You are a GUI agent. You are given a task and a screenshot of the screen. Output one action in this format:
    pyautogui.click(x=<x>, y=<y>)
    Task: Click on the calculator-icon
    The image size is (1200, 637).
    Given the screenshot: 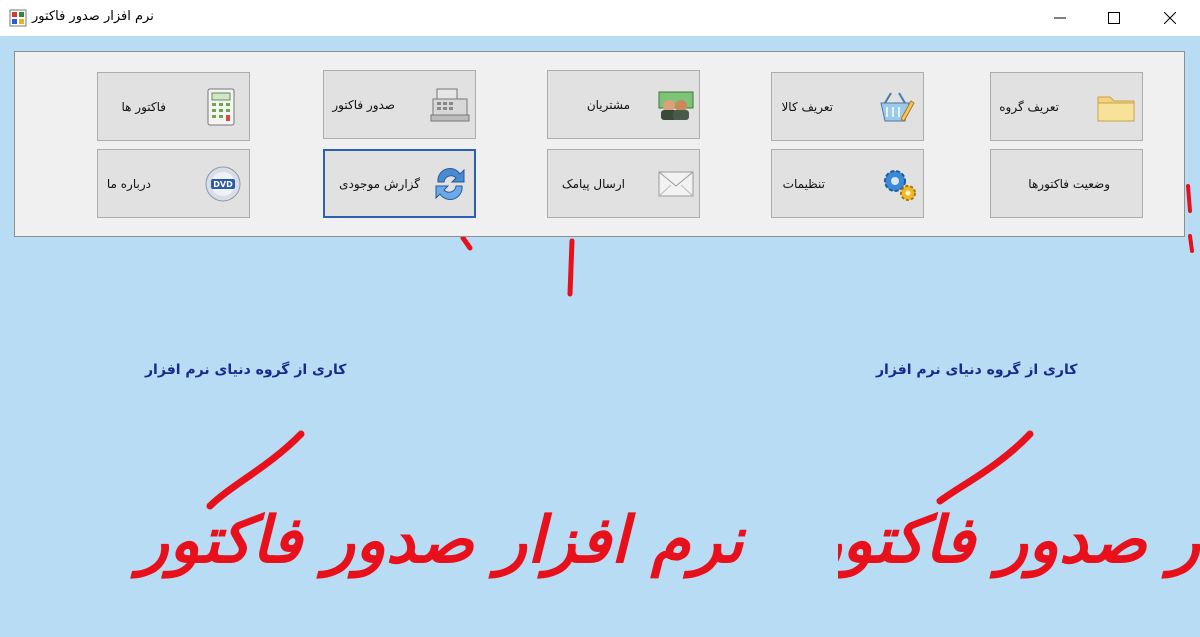 What is the action you would take?
    pyautogui.click(x=221, y=106)
    